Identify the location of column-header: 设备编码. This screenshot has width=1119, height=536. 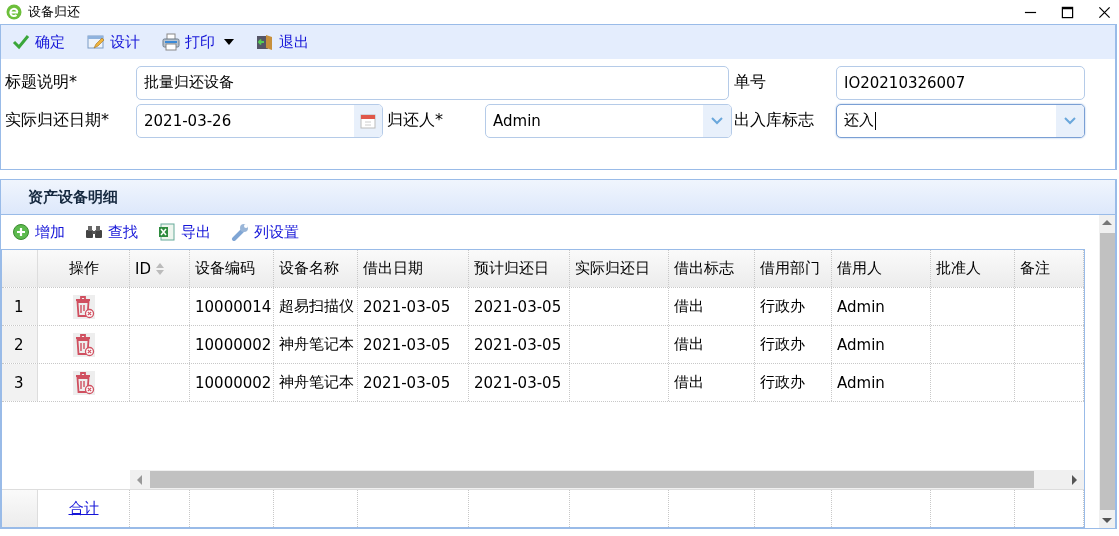
(232, 268).